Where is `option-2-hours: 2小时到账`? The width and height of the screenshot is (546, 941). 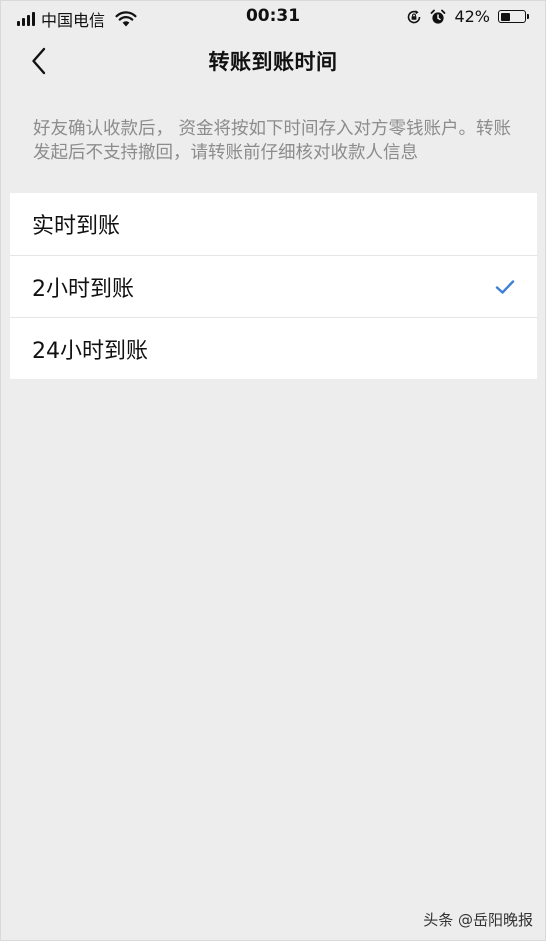
option-2-hours: 2小时到账 is located at coordinates (273, 286).